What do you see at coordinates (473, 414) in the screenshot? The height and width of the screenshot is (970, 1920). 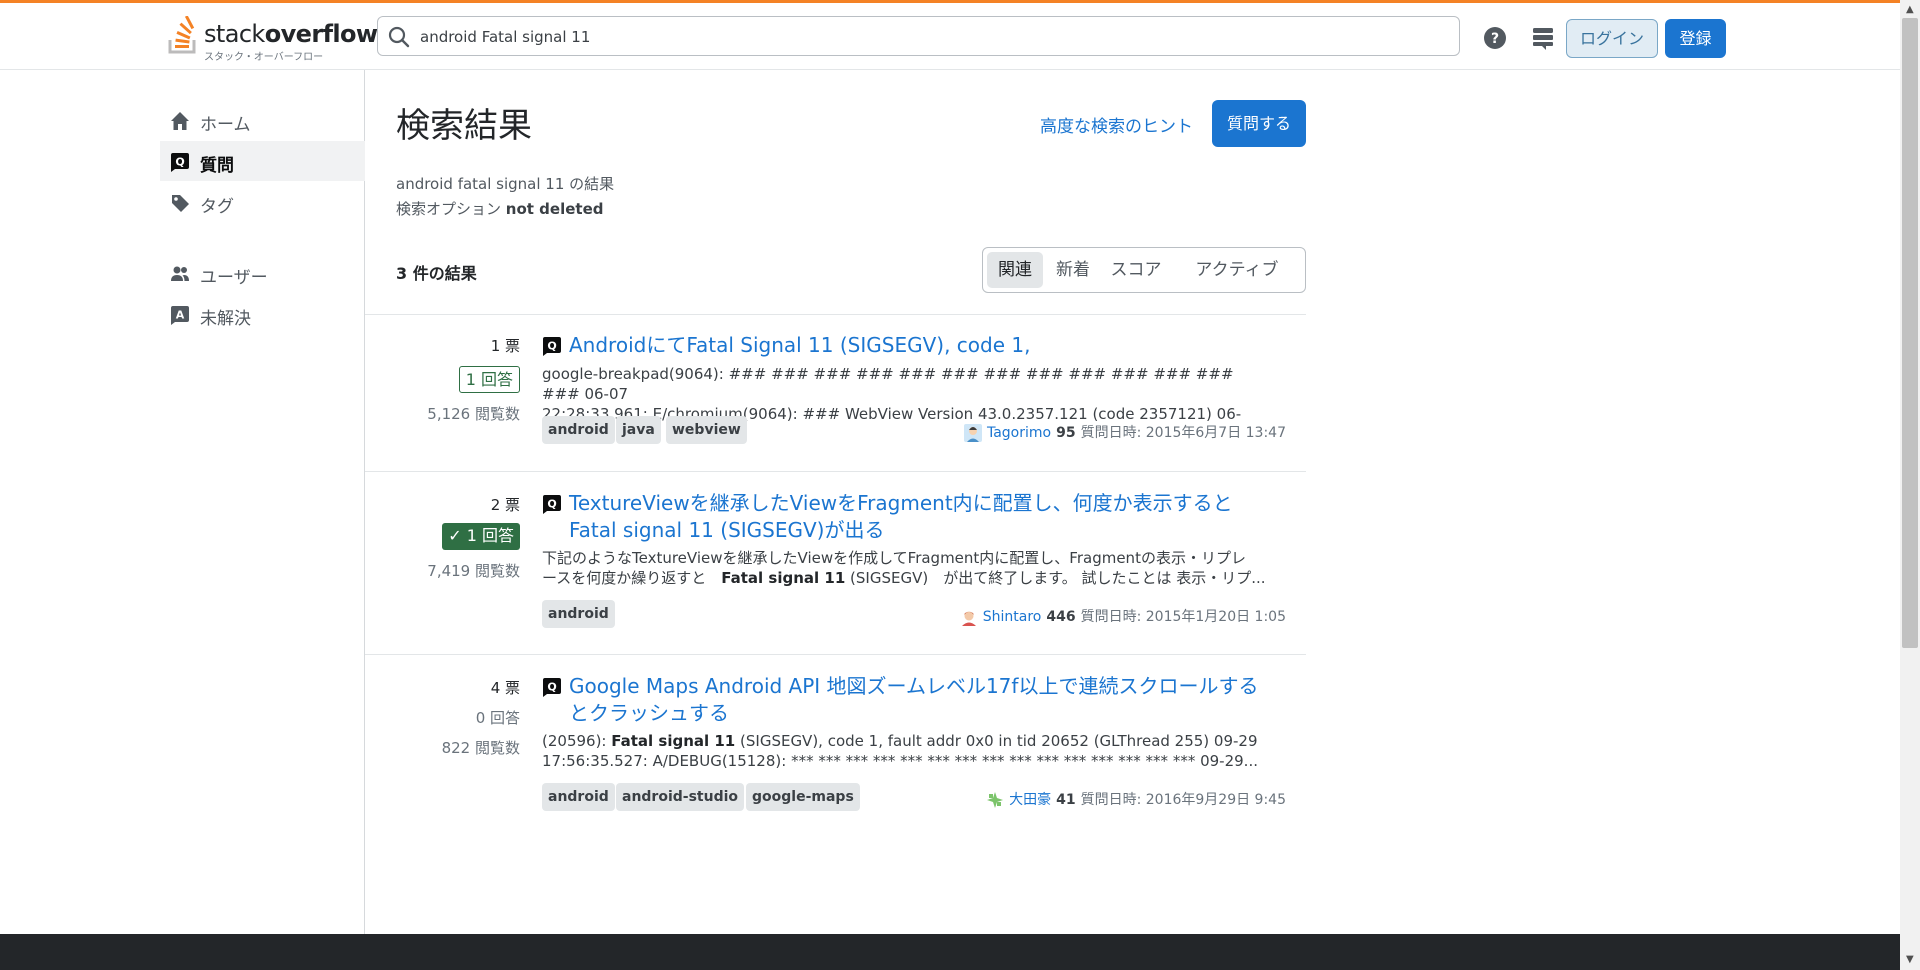 I see `view-count: 5,126 閲覧数` at bounding box center [473, 414].